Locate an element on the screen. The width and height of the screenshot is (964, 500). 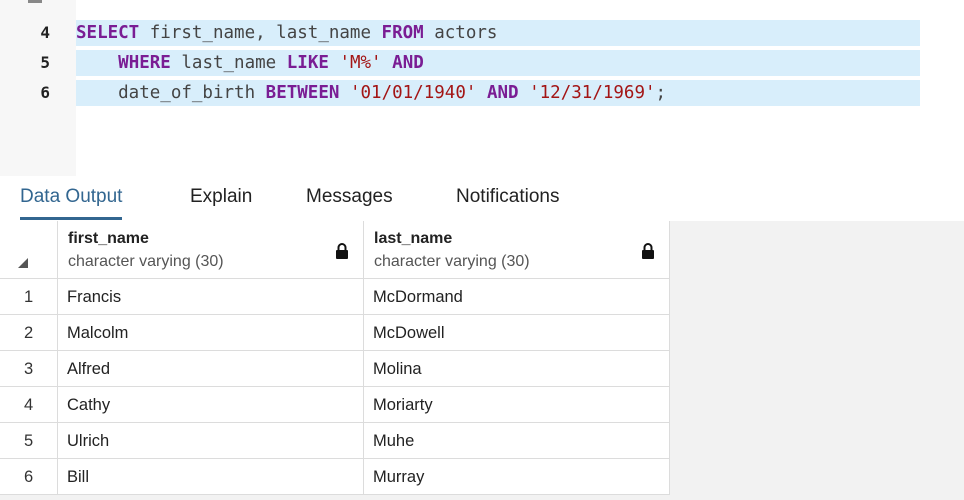
row-number: 4 is located at coordinates (29, 405).